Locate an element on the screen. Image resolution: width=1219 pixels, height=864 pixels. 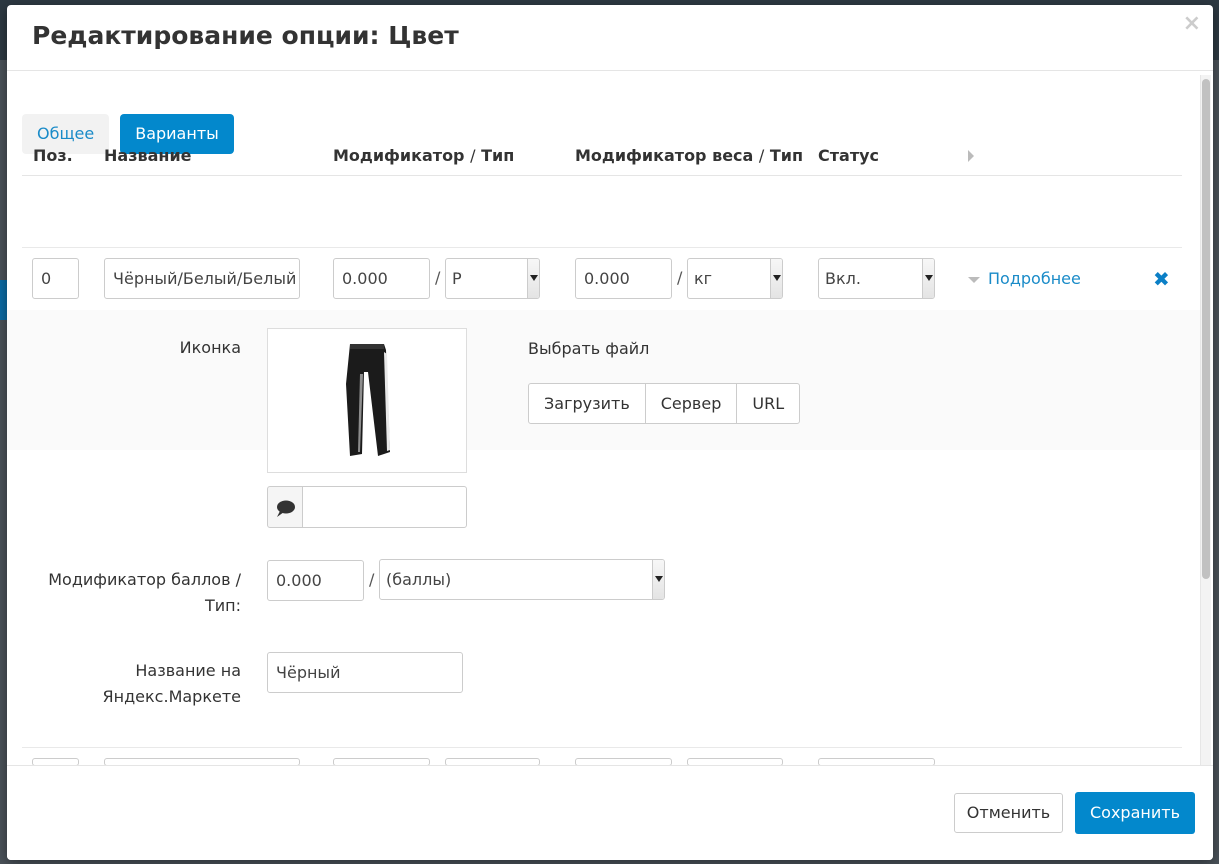
position-input: 0 is located at coordinates (55, 278).